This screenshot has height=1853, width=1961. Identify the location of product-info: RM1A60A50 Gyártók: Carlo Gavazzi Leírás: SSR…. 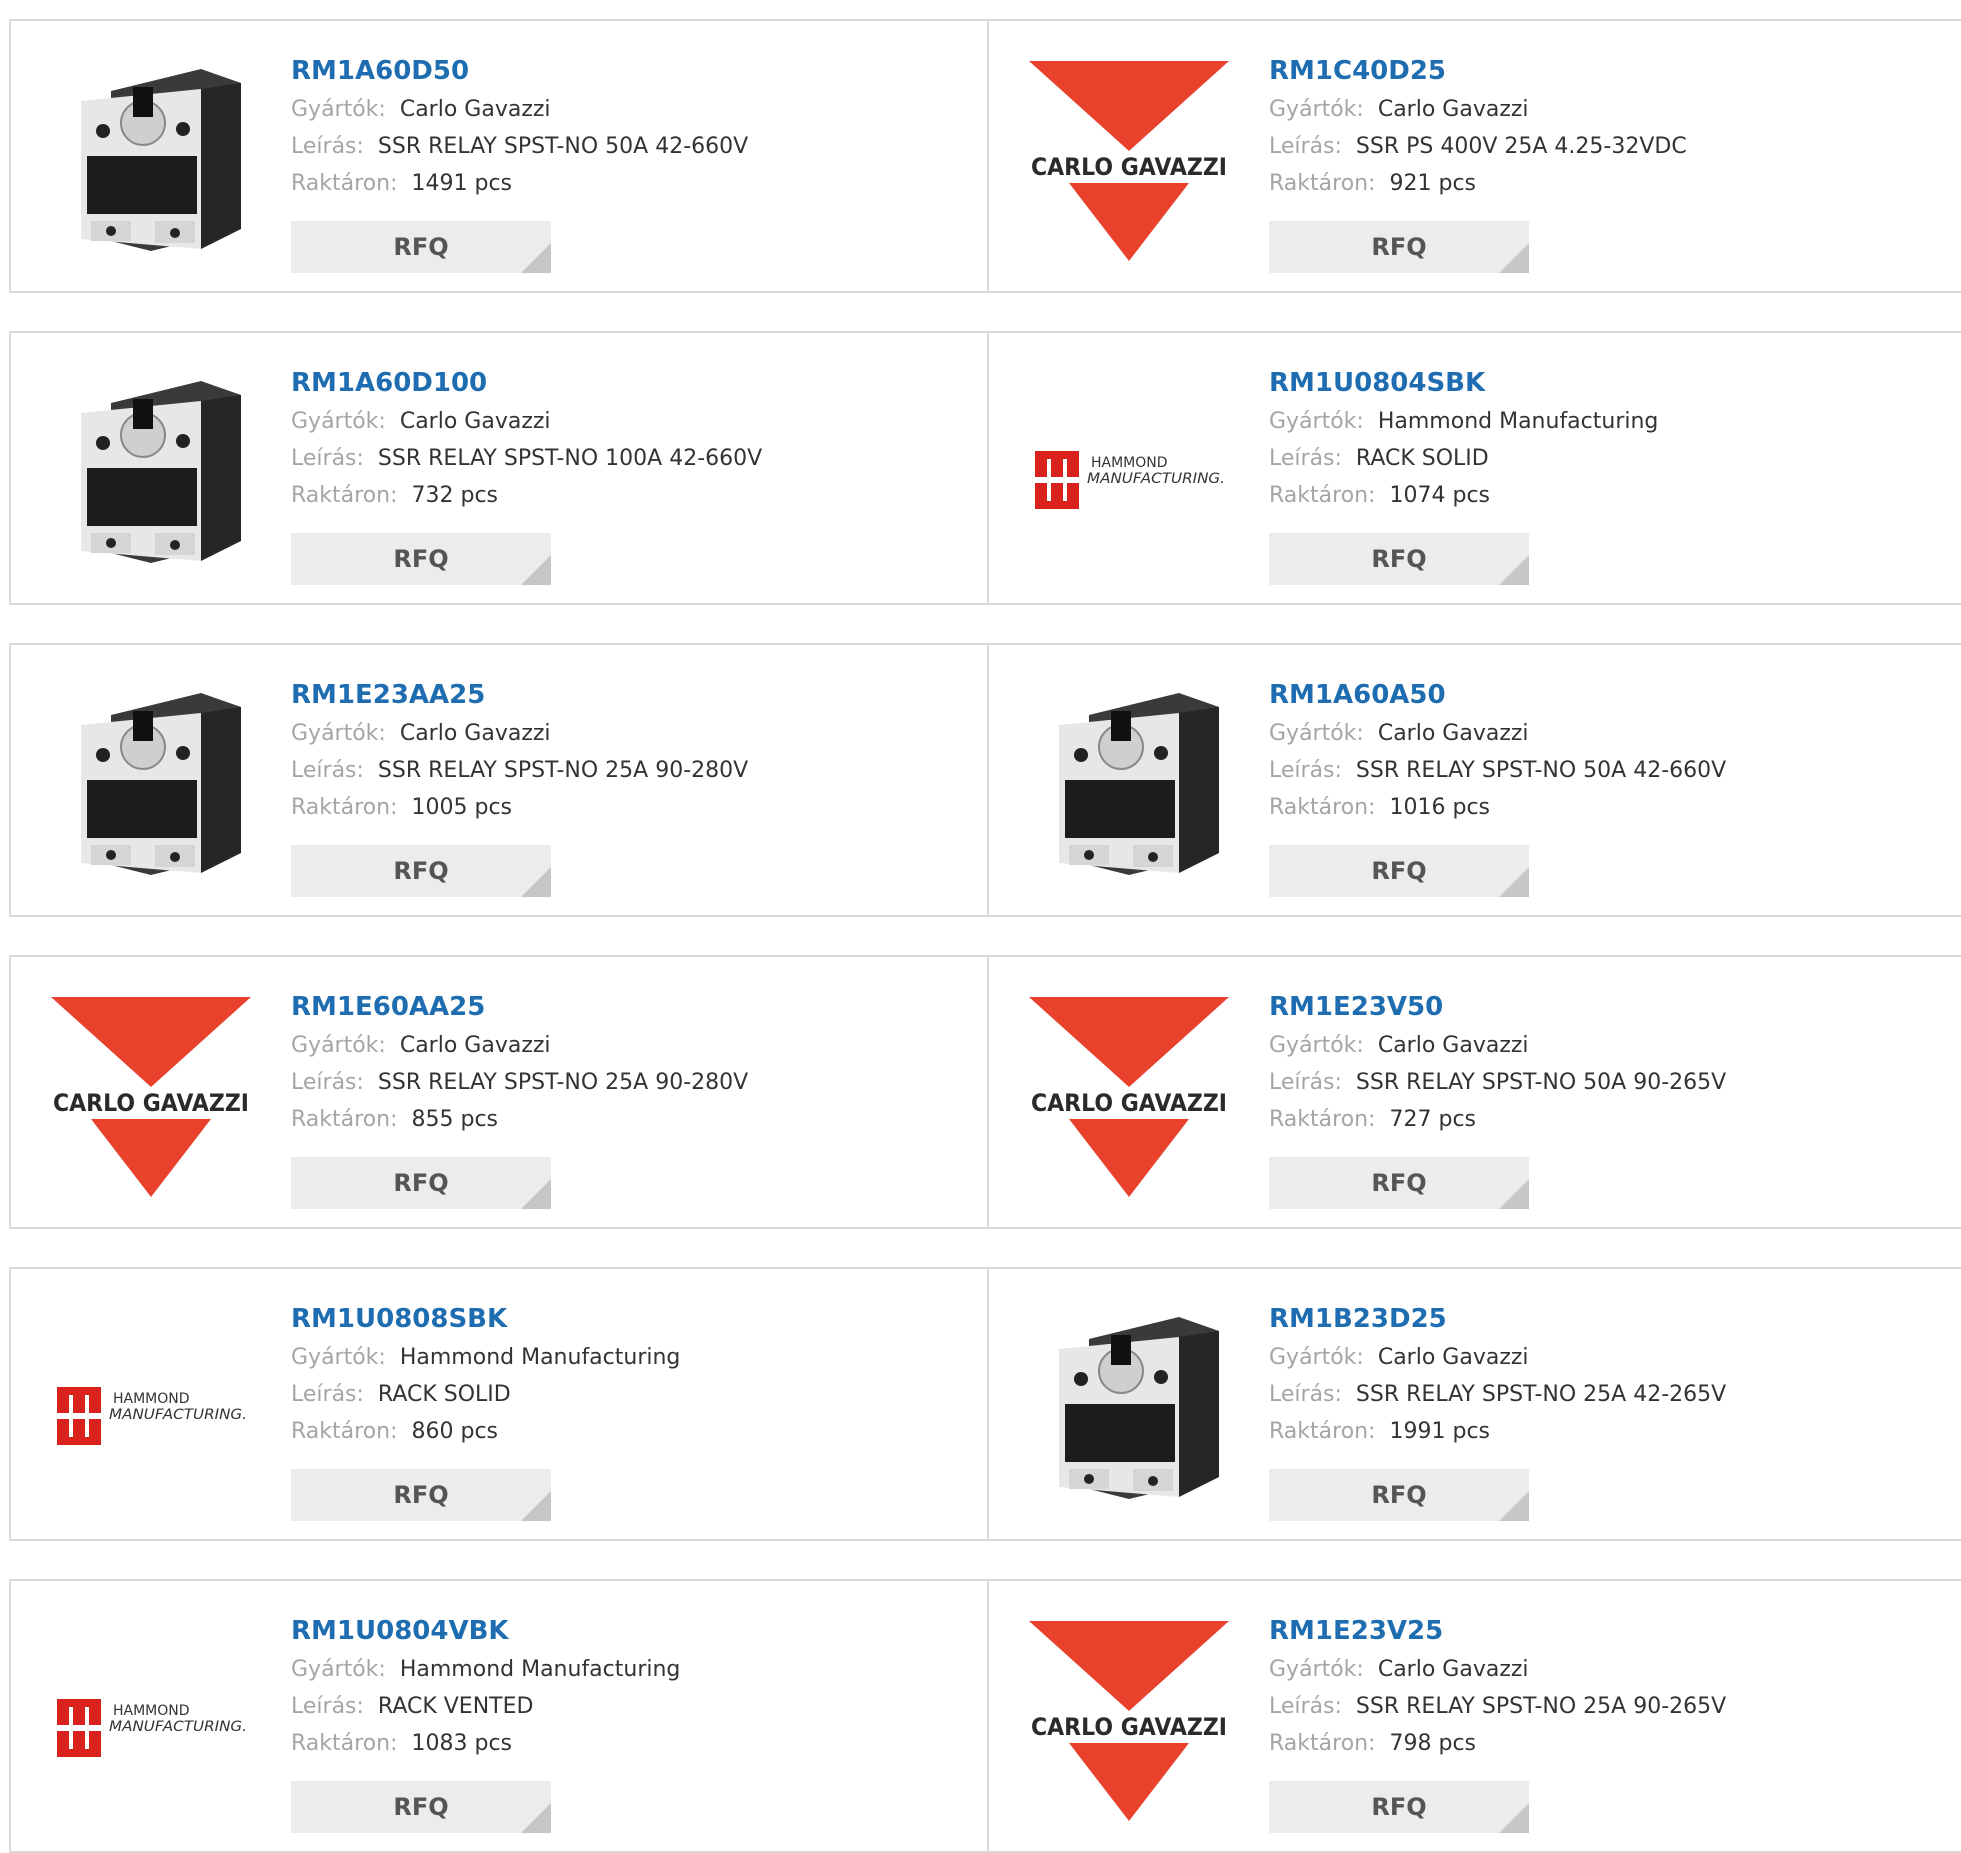
(1610, 750).